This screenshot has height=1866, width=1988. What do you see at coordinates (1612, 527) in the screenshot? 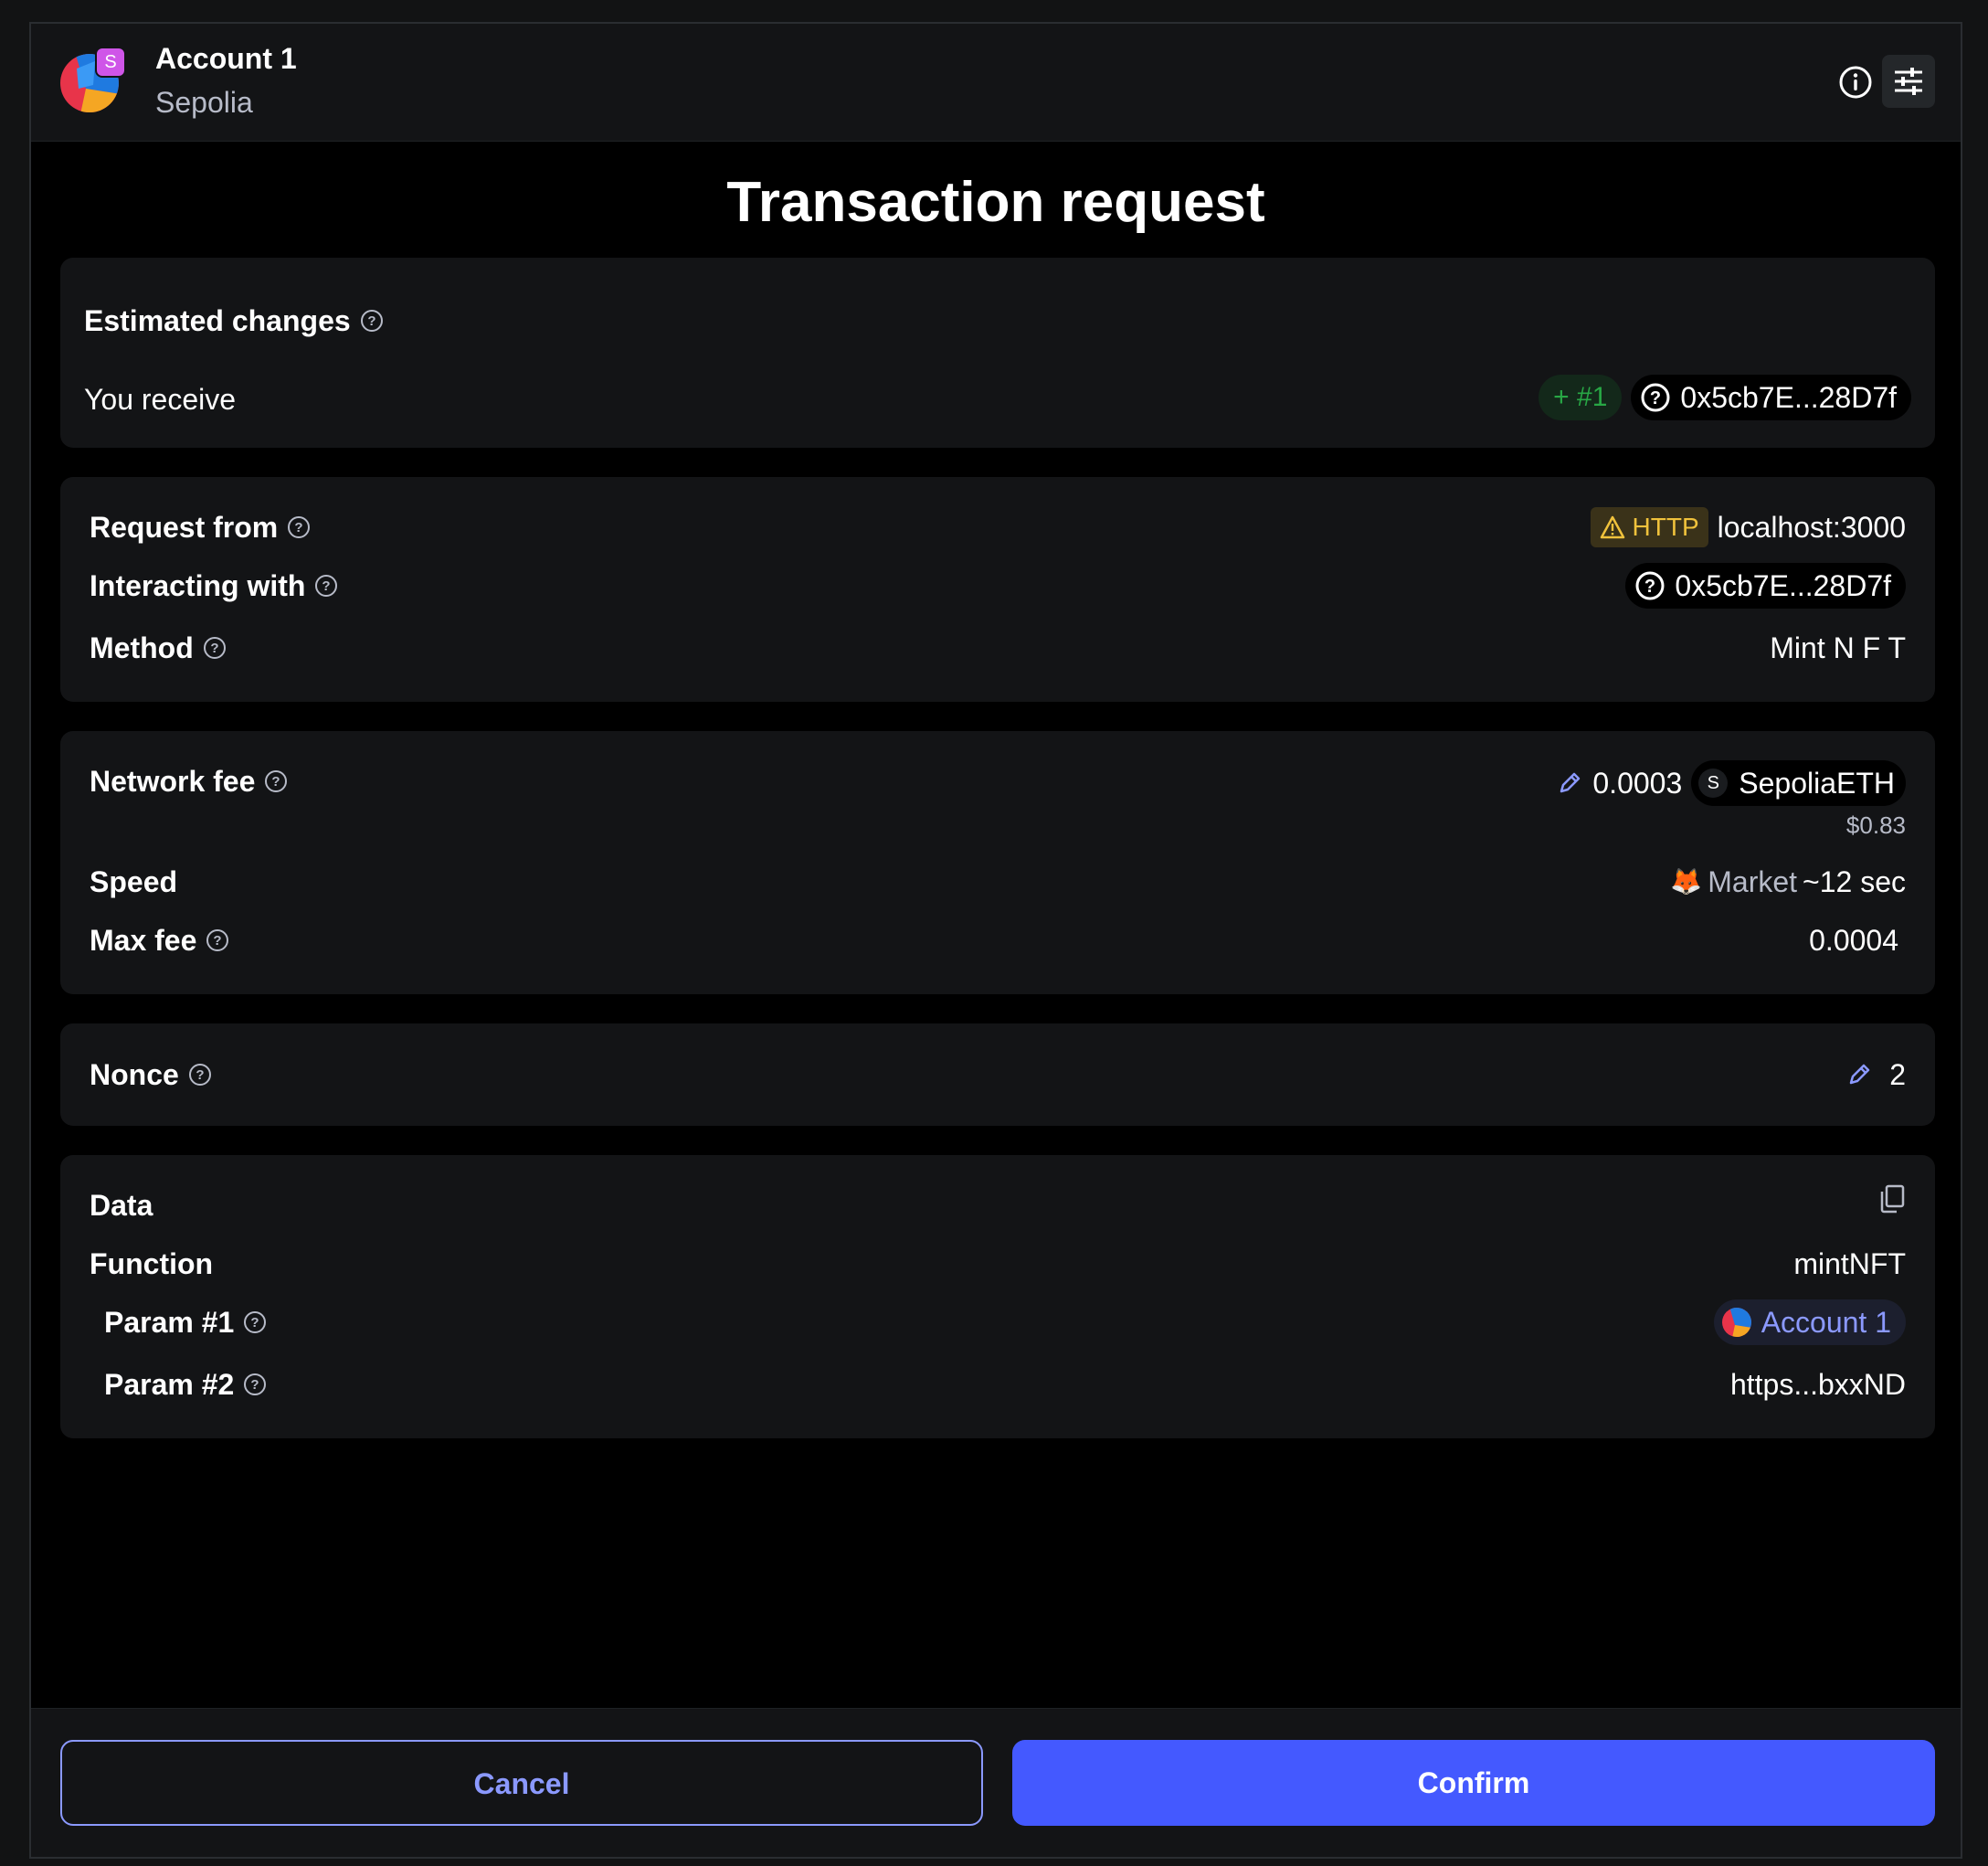
I see `warning-icon` at bounding box center [1612, 527].